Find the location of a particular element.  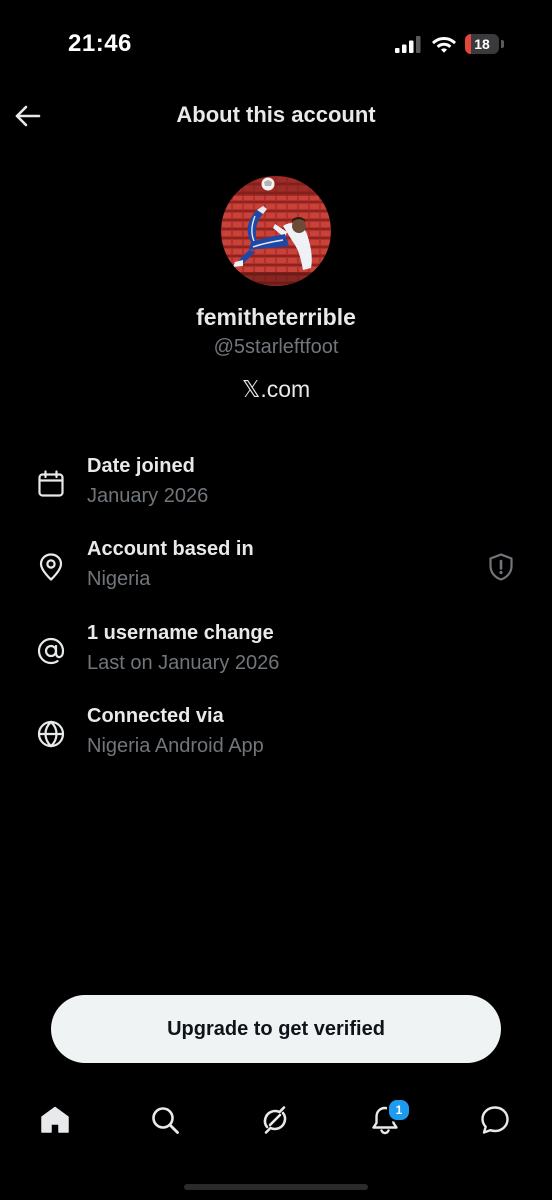

grok-icon is located at coordinates (275, 1120).